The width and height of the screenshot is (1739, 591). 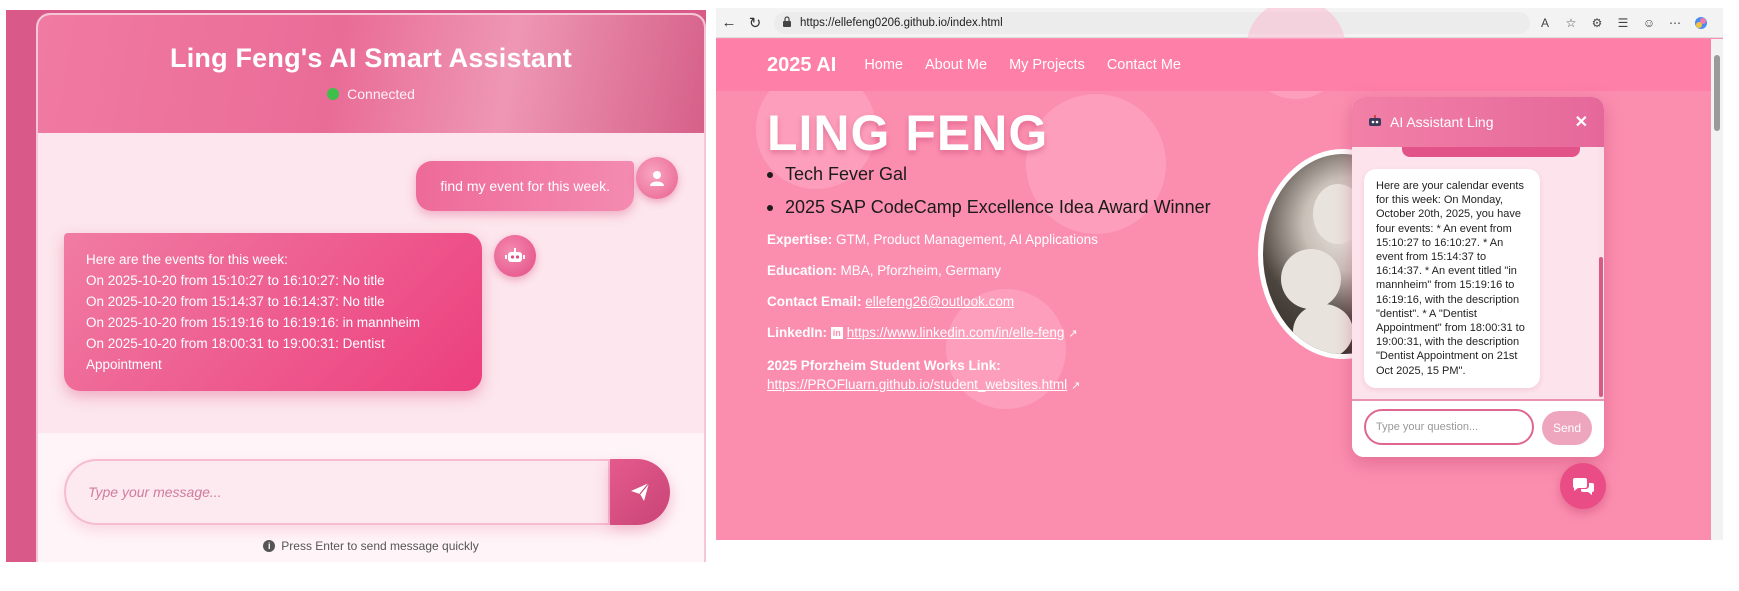 What do you see at coordinates (1601, 273) in the screenshot?
I see `widget-scrollbar` at bounding box center [1601, 273].